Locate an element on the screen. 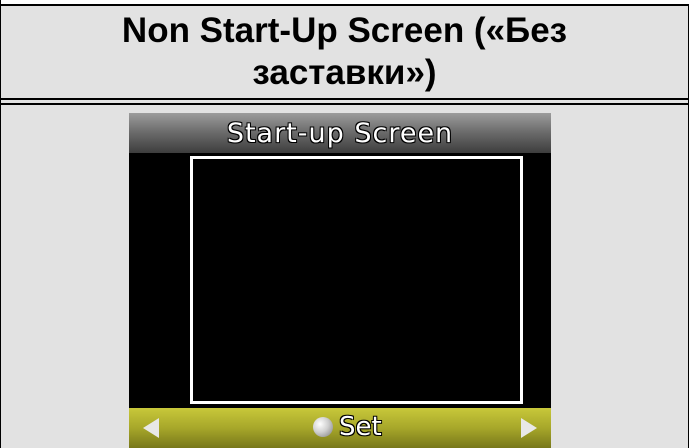 The width and height of the screenshot is (689, 448). set-button: Set is located at coordinates (347, 427).